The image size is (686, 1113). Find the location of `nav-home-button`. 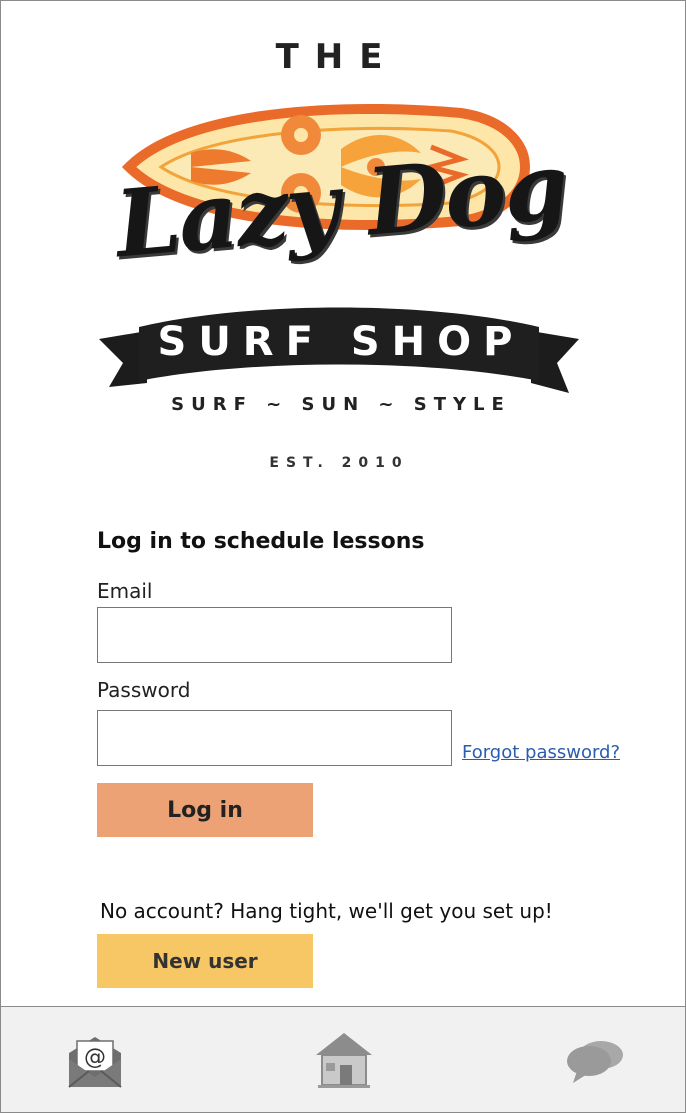

nav-home-button is located at coordinates (344, 1059).